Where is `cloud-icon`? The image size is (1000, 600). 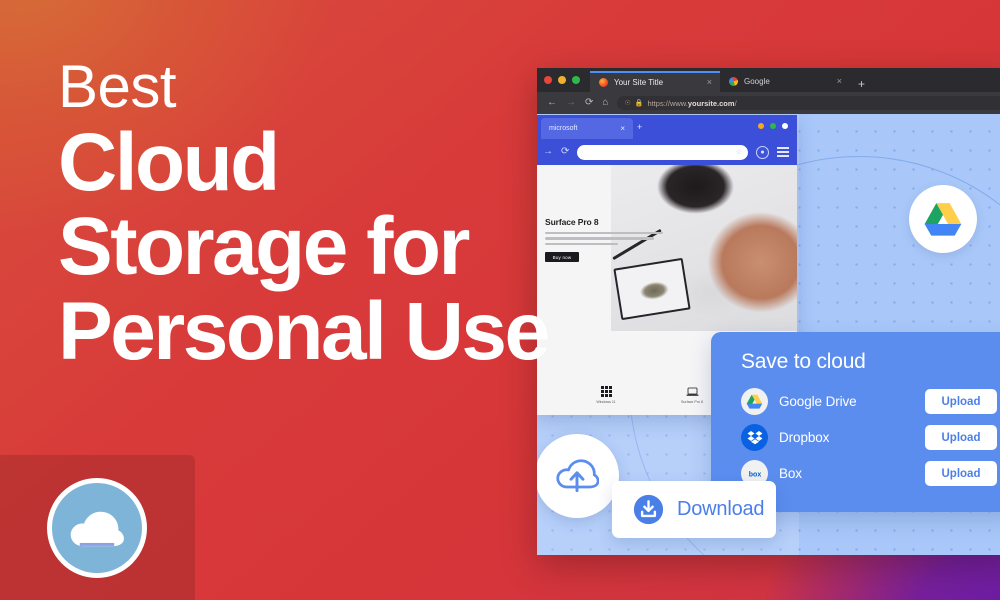 cloud-icon is located at coordinates (97, 528).